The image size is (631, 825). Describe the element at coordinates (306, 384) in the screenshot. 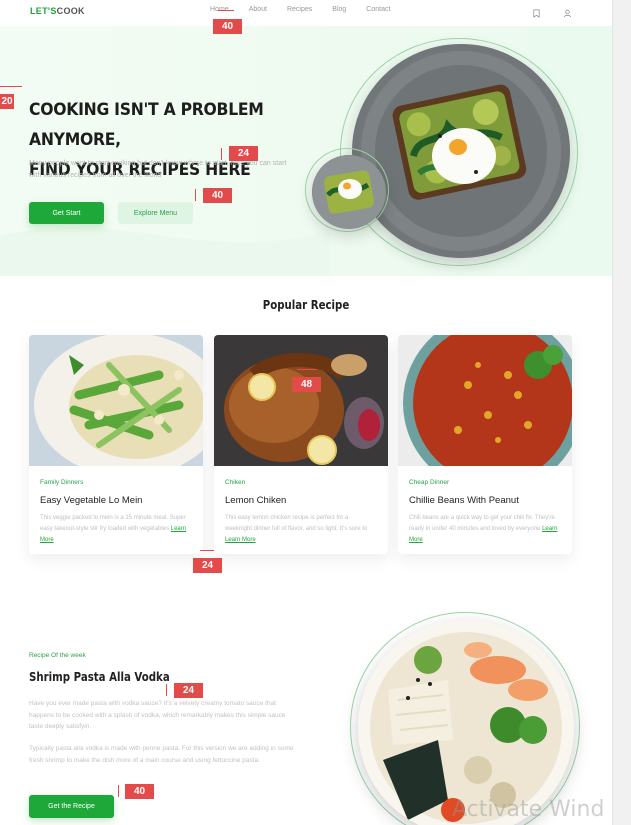

I see `spacing-annotation: 48` at that location.